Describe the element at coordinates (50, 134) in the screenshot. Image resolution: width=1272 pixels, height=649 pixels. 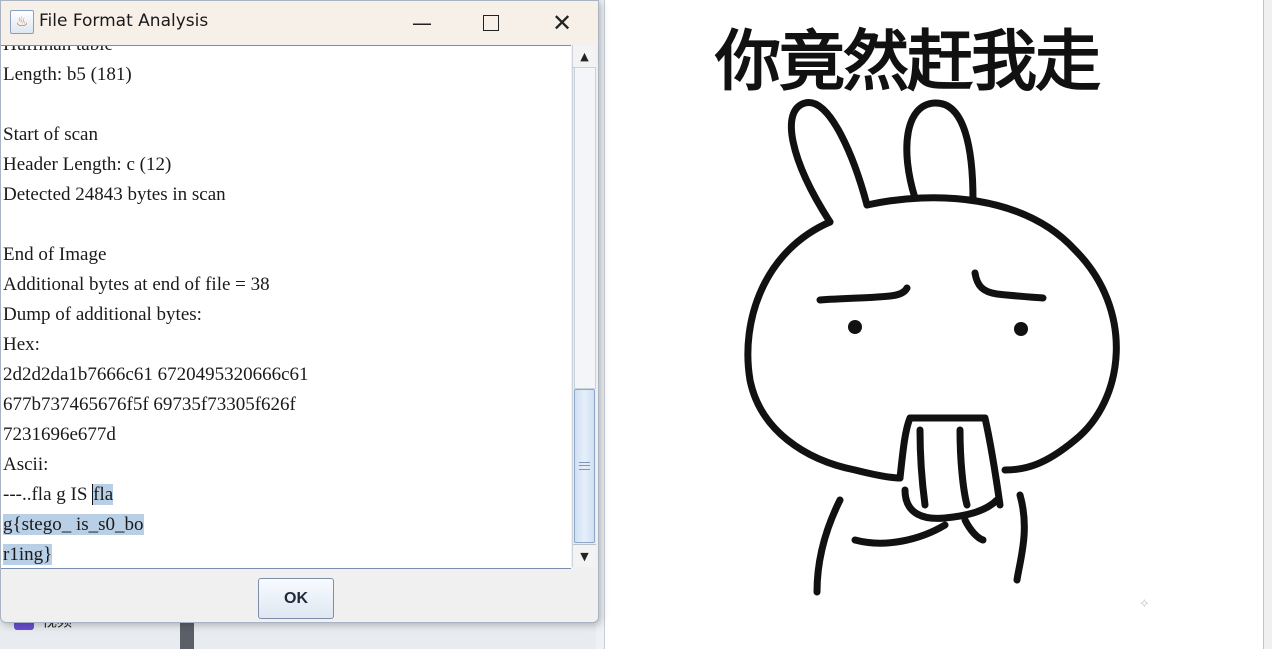
I see `text-line: Start of scan` at that location.